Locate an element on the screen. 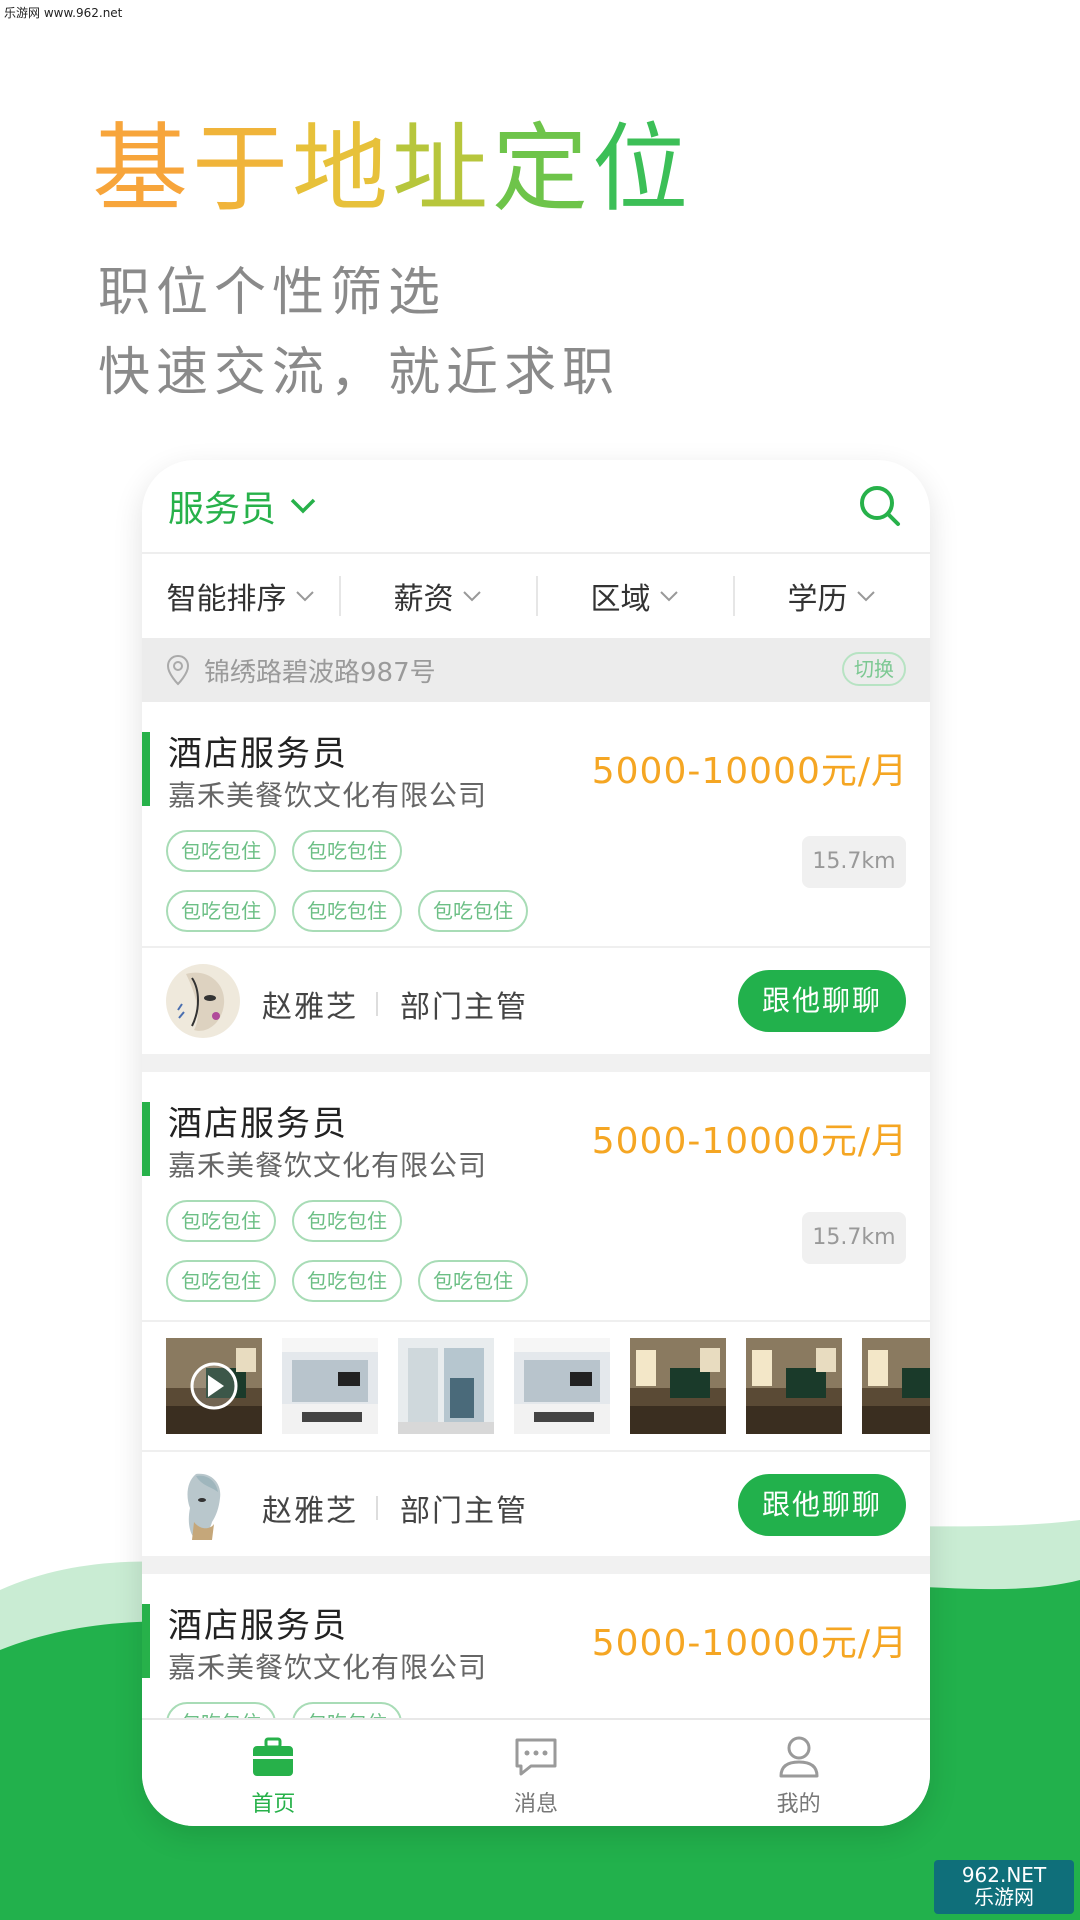 The image size is (1080, 1920). hero-title-char: 基 is located at coordinates (142, 169).